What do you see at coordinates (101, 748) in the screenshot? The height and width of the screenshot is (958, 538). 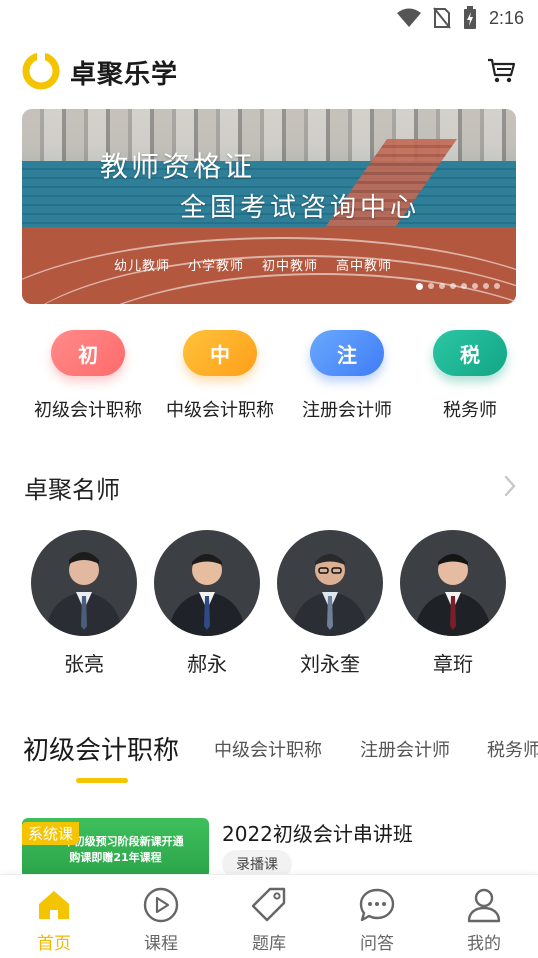 I see `tab-chuji: 初级会计职称` at bounding box center [101, 748].